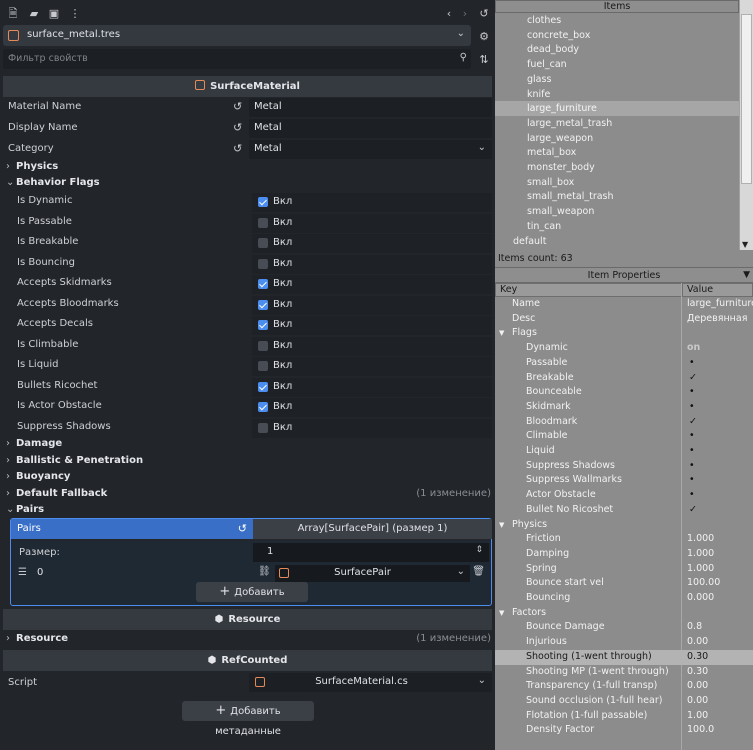  Describe the element at coordinates (624, 451) in the screenshot. I see `property-row: Liquid •` at that location.